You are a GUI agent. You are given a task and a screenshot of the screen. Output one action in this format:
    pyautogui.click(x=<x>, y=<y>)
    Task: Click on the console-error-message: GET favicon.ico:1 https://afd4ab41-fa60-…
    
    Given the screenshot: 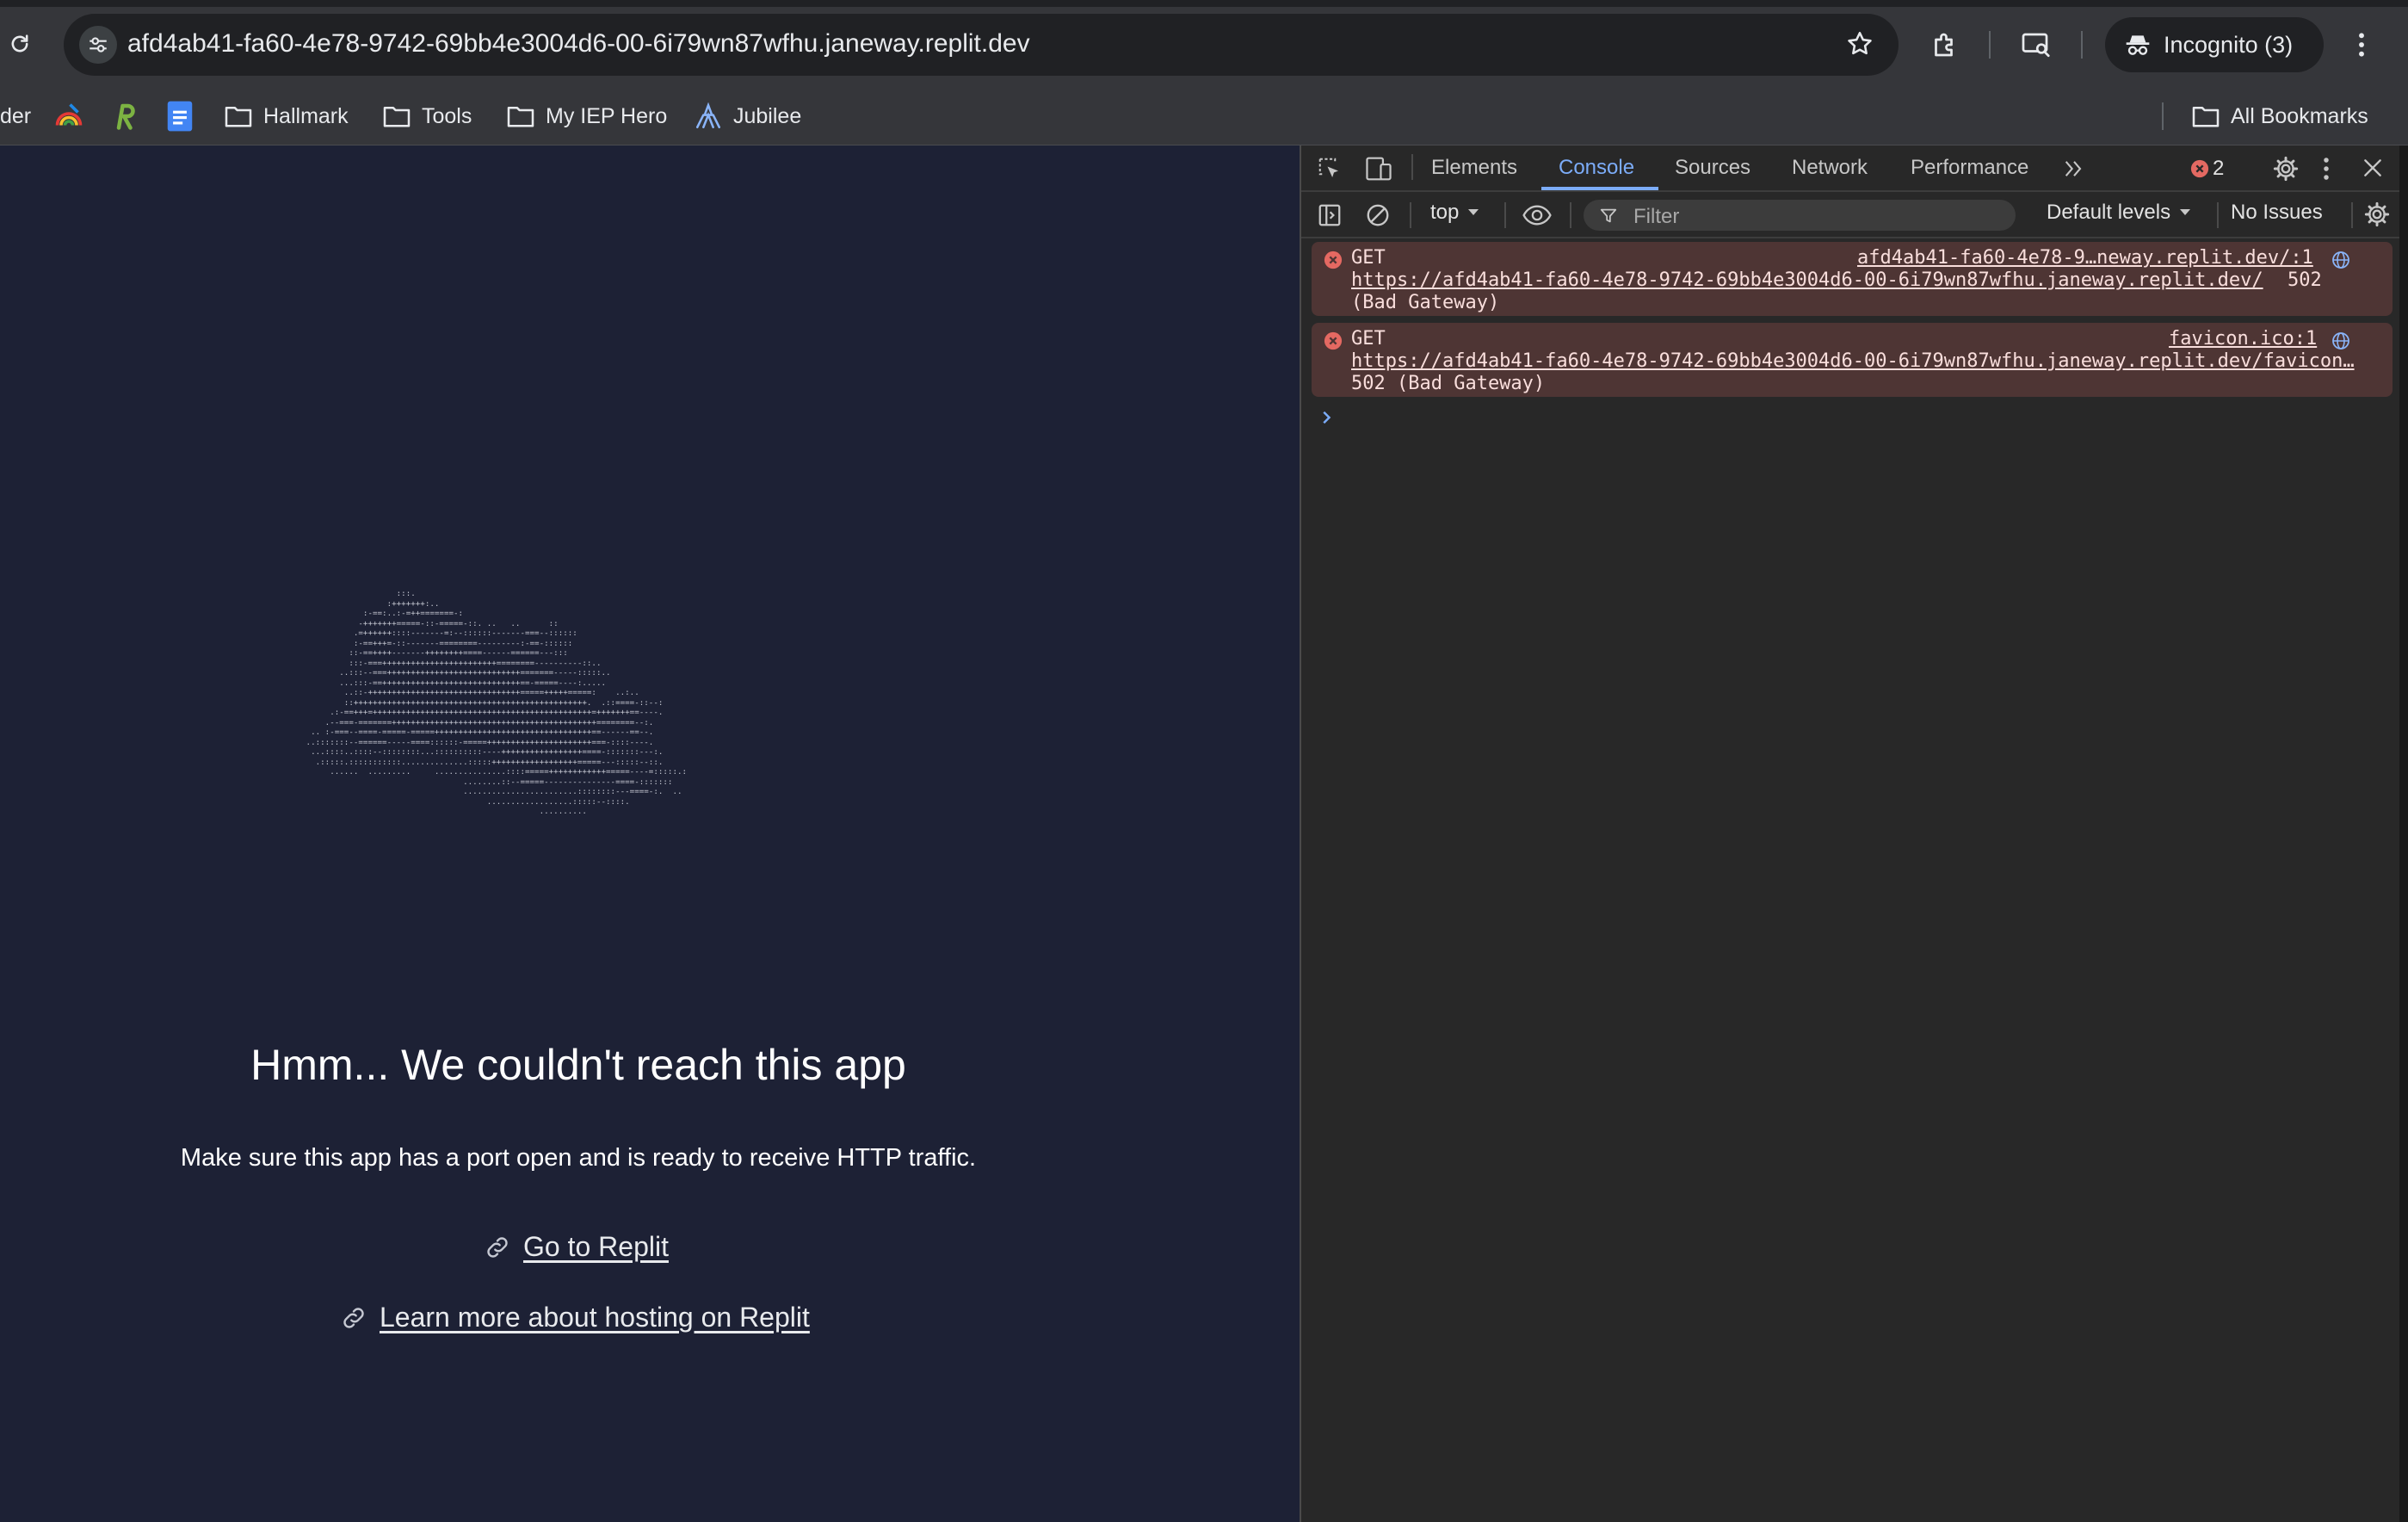 What is the action you would take?
    pyautogui.click(x=1853, y=360)
    